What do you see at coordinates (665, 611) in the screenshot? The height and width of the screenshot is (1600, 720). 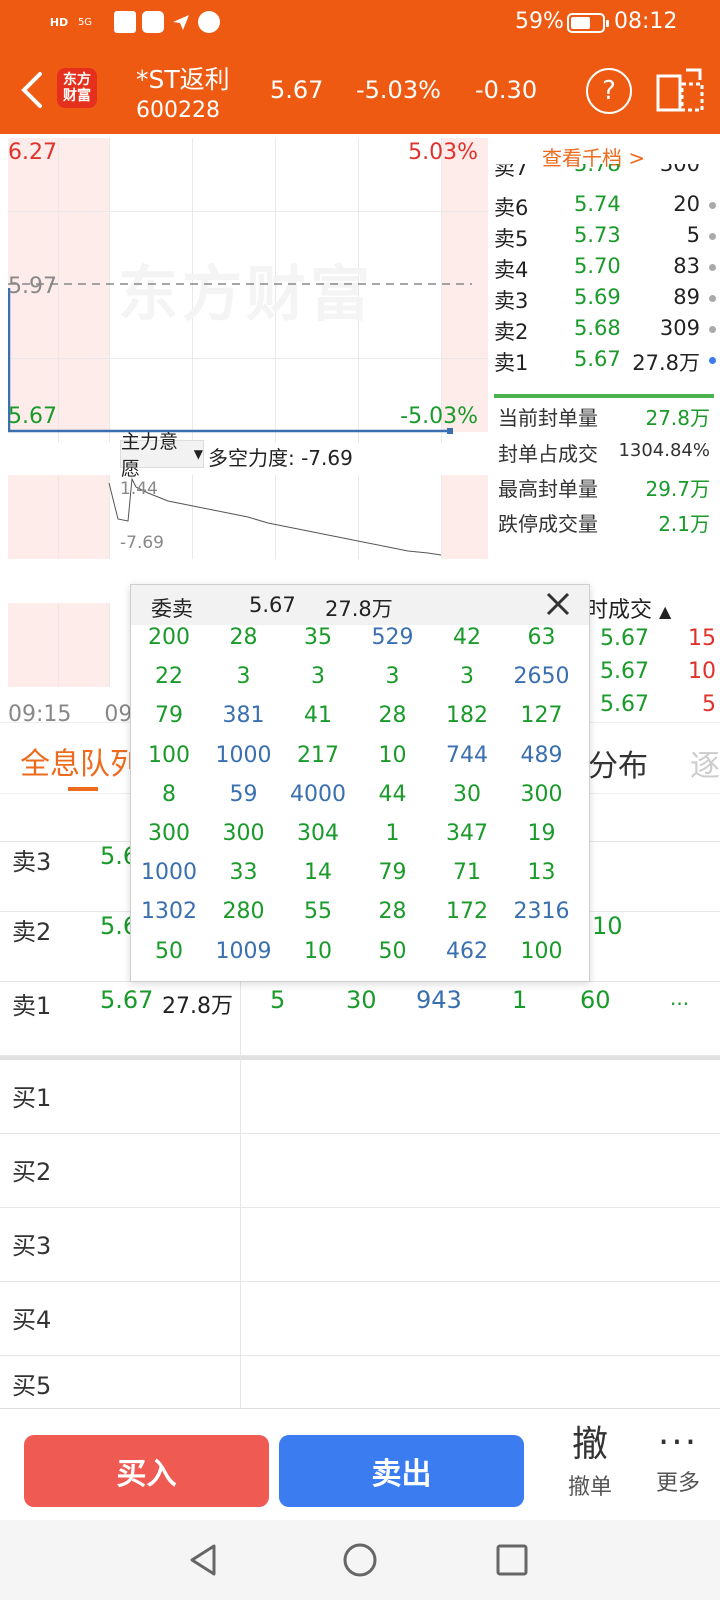 I see `caret-up-icon: ▲` at bounding box center [665, 611].